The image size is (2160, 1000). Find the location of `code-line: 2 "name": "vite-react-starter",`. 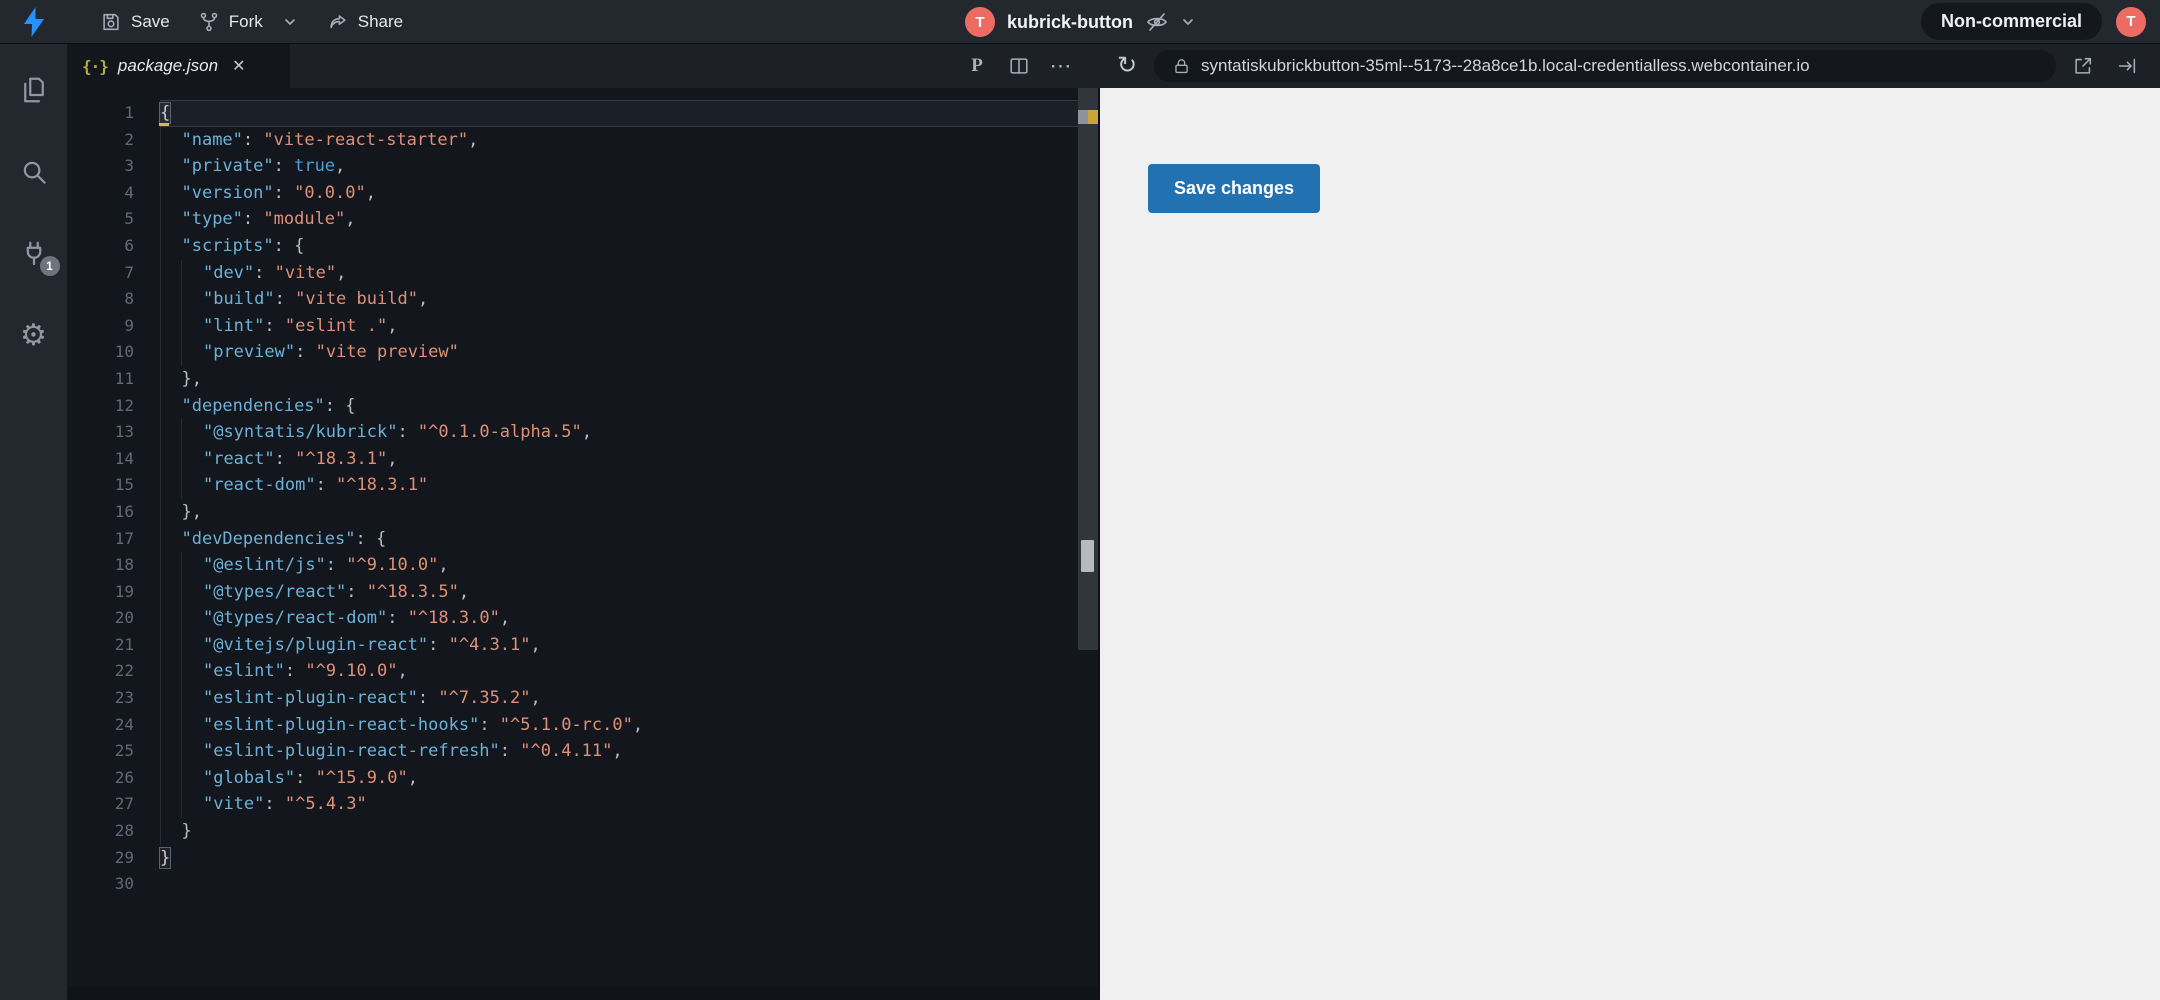

code-line: 2 "name": "vite-react-starter", is located at coordinates (583, 140).